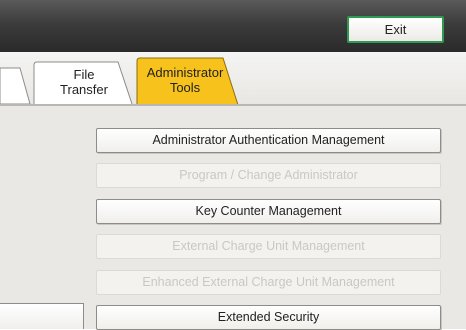 Image resolution: width=466 pixels, height=330 pixels. I want to click on tab-partial-left, so click(15, 86).